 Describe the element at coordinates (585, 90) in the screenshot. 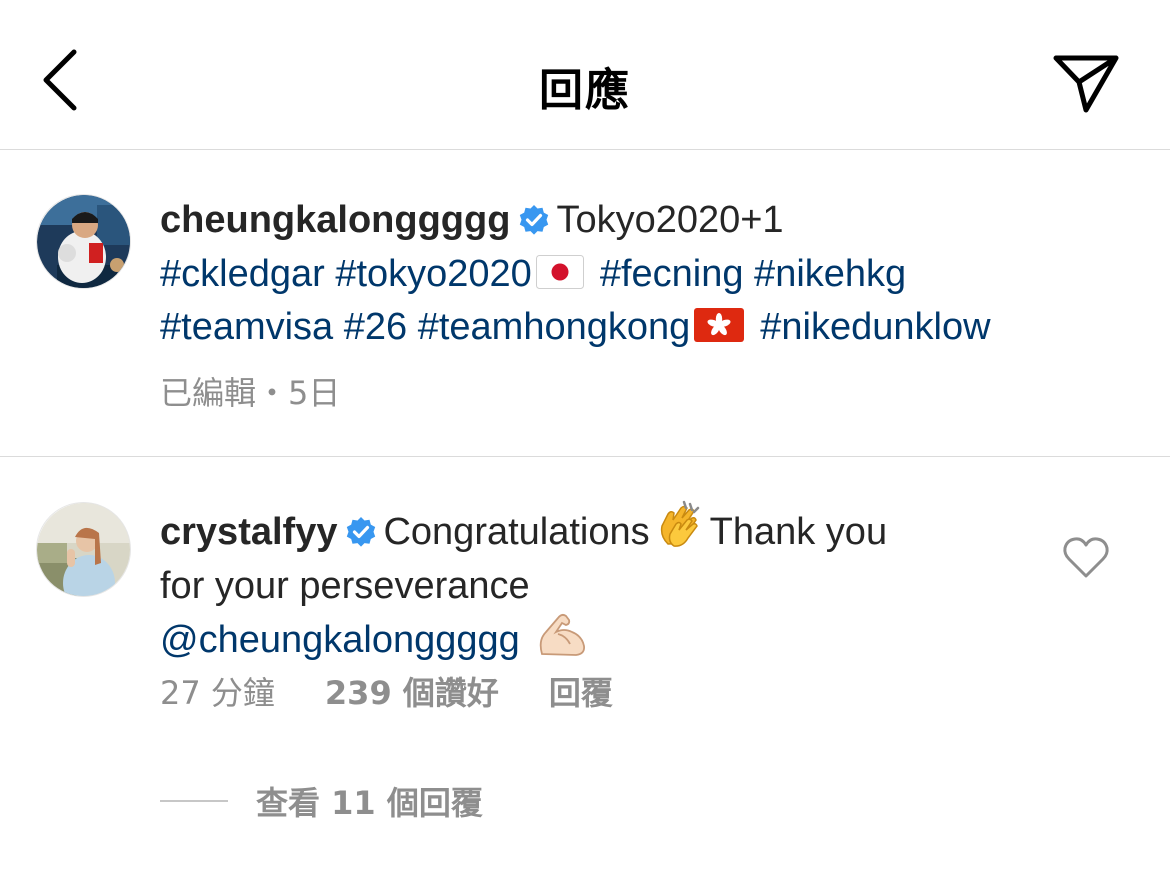

I see `page-title: 回應` at that location.